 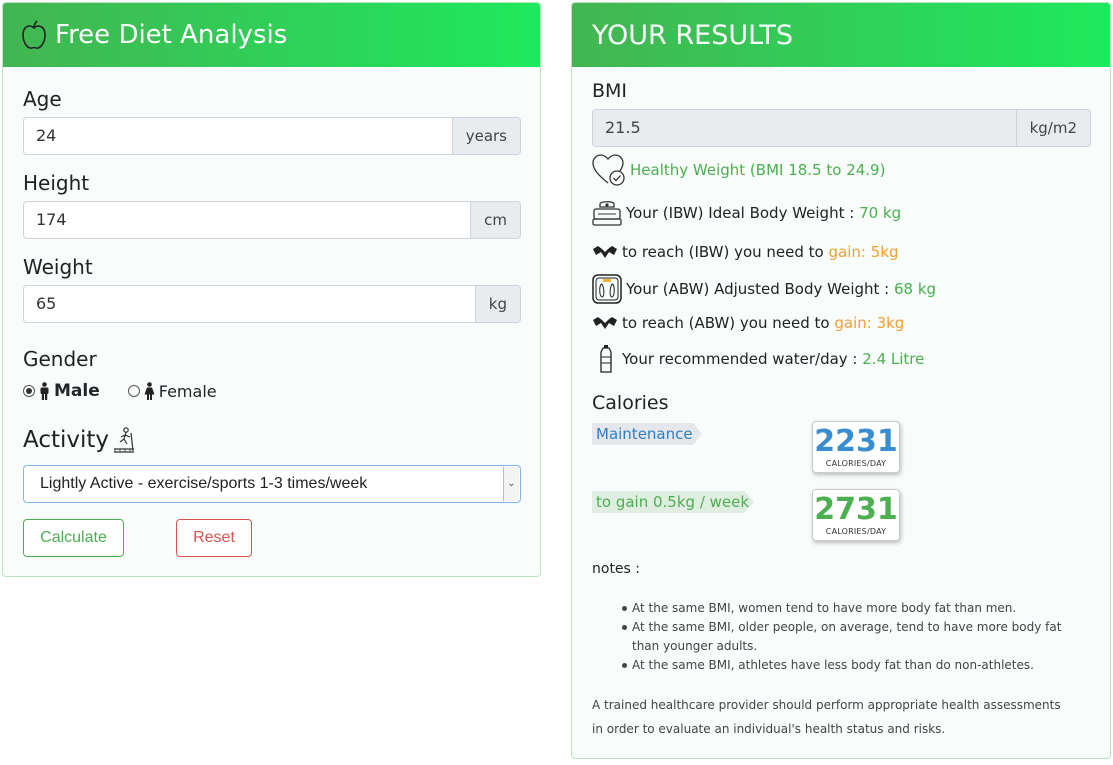 What do you see at coordinates (120, 391) in the screenshot?
I see `gender-radio-group: Male Female` at bounding box center [120, 391].